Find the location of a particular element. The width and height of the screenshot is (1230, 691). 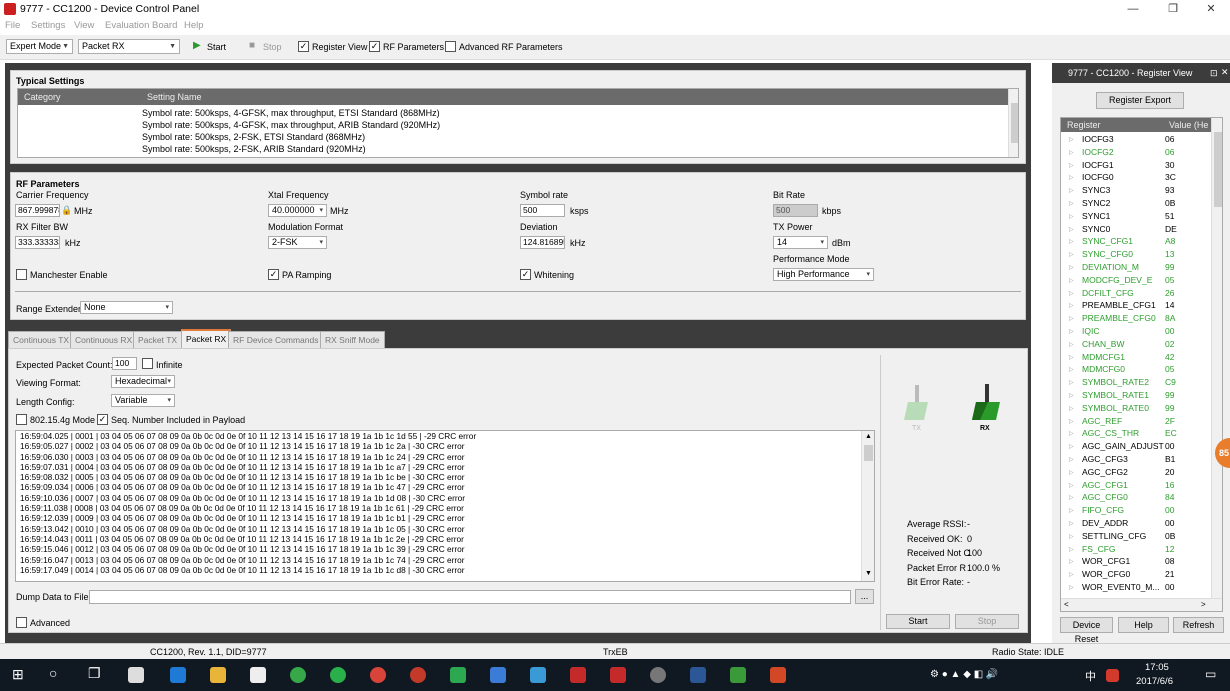

register-value: 02 is located at coordinates (1169, 344).